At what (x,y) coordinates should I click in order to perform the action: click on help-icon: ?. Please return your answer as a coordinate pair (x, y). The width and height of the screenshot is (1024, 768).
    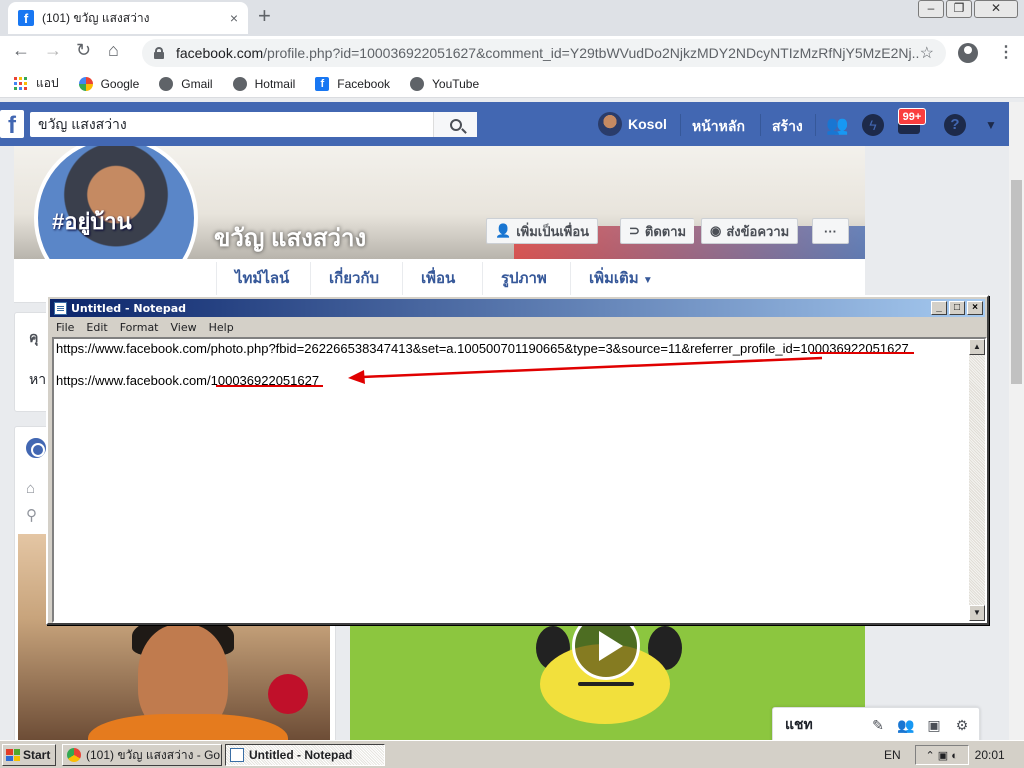
    Looking at the image, I should click on (955, 125).